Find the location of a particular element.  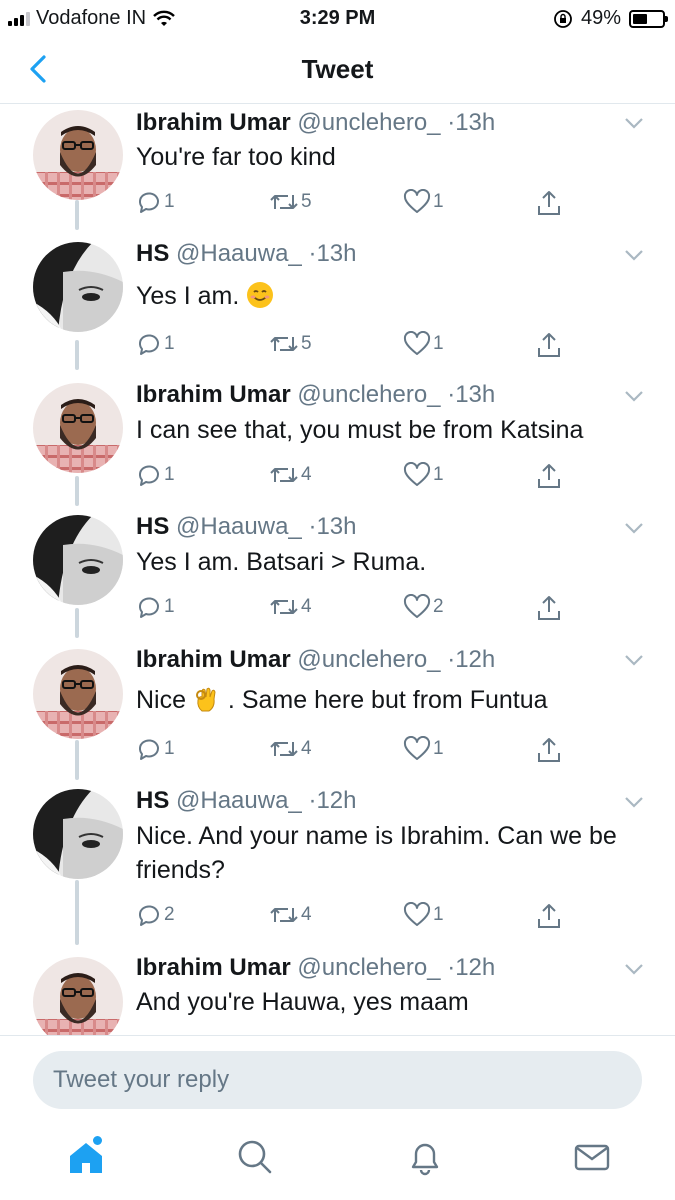

reply-button: 2 is located at coordinates (155, 915).